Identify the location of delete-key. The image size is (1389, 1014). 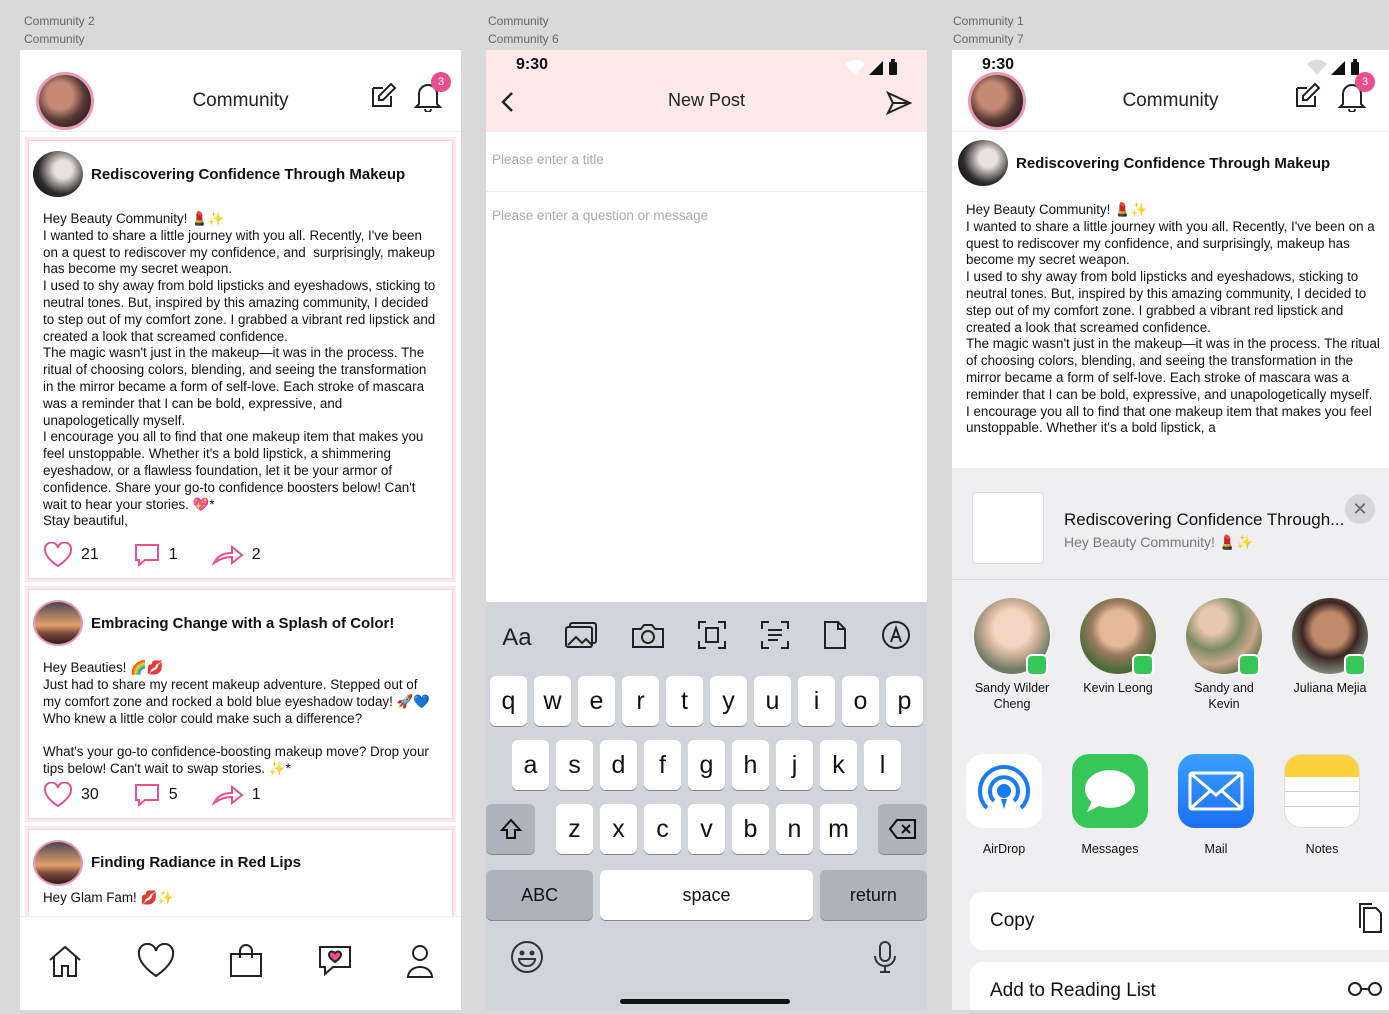
(902, 829).